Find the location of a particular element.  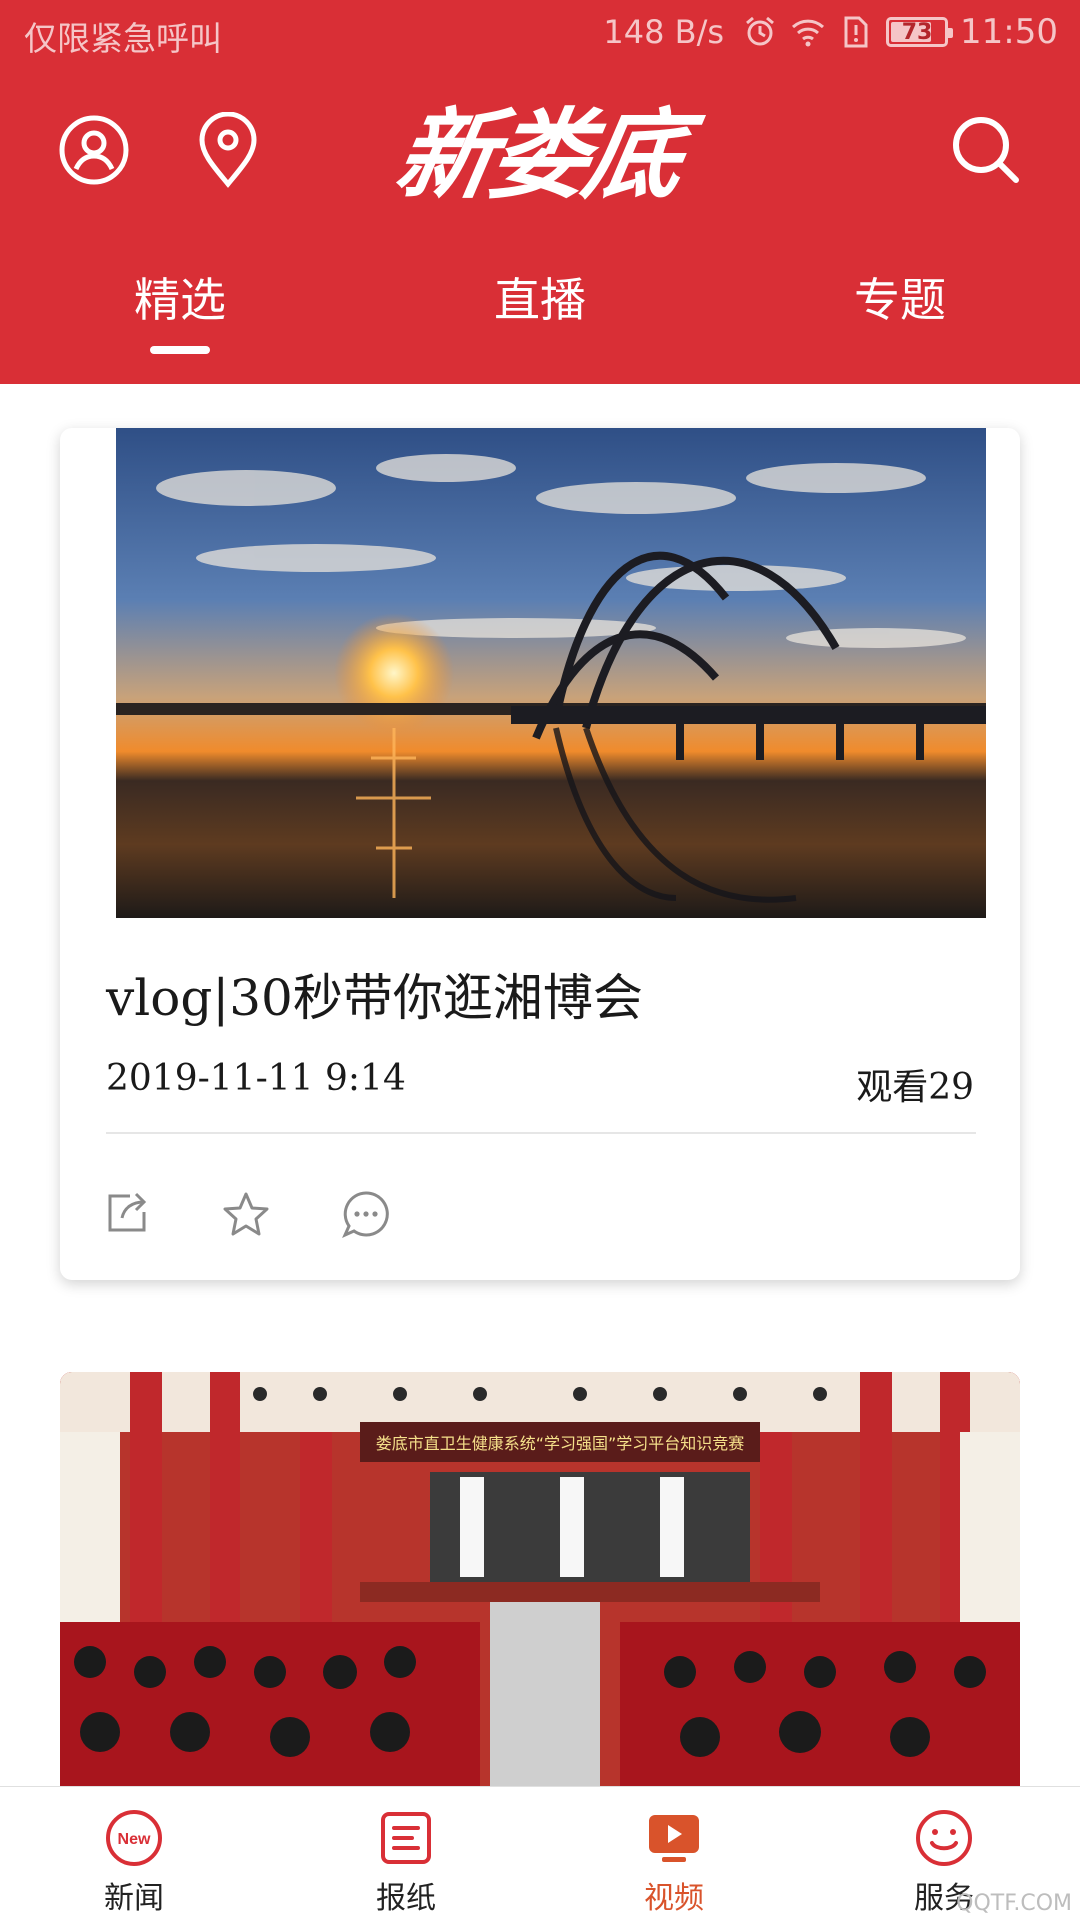

top-tabs: 精选 直播 专题 is located at coordinates (540, 308).